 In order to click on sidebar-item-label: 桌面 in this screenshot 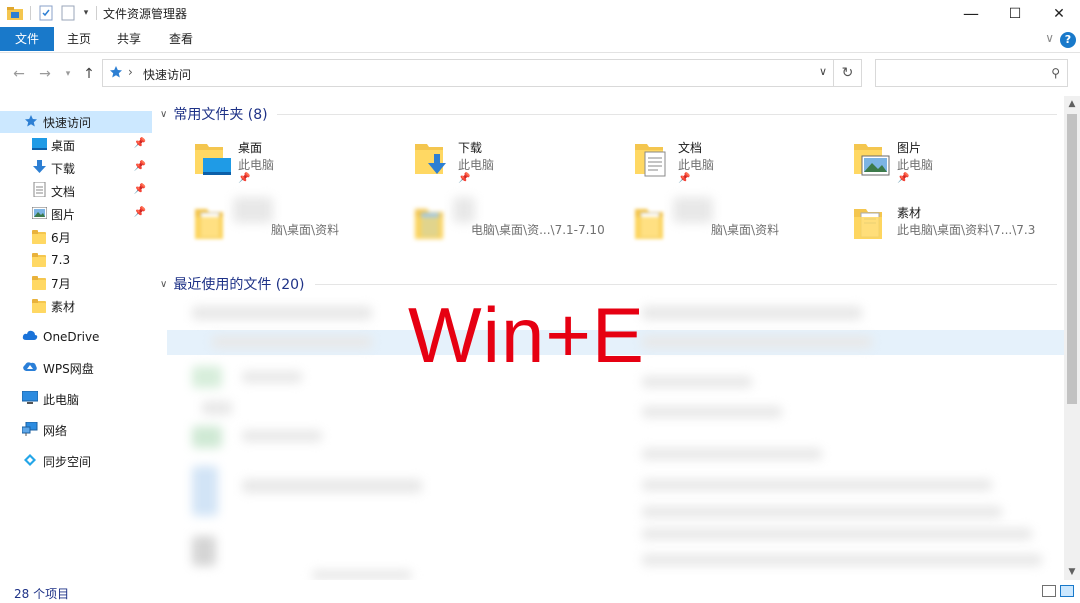, I will do `click(63, 145)`.